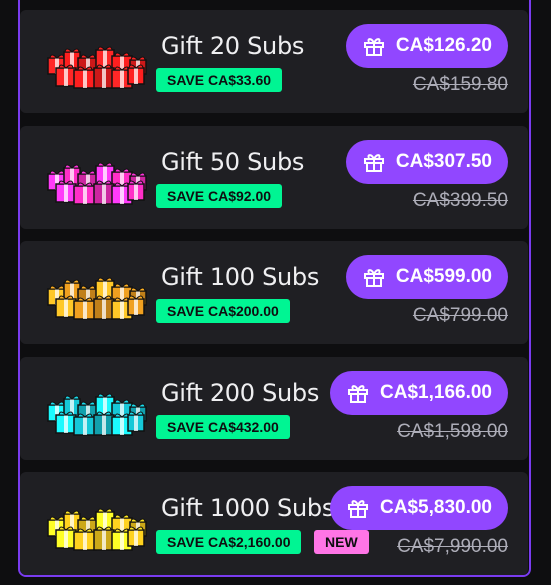 This screenshot has width=551, height=585. I want to click on original-price: CA$7,990.00, so click(452, 546).